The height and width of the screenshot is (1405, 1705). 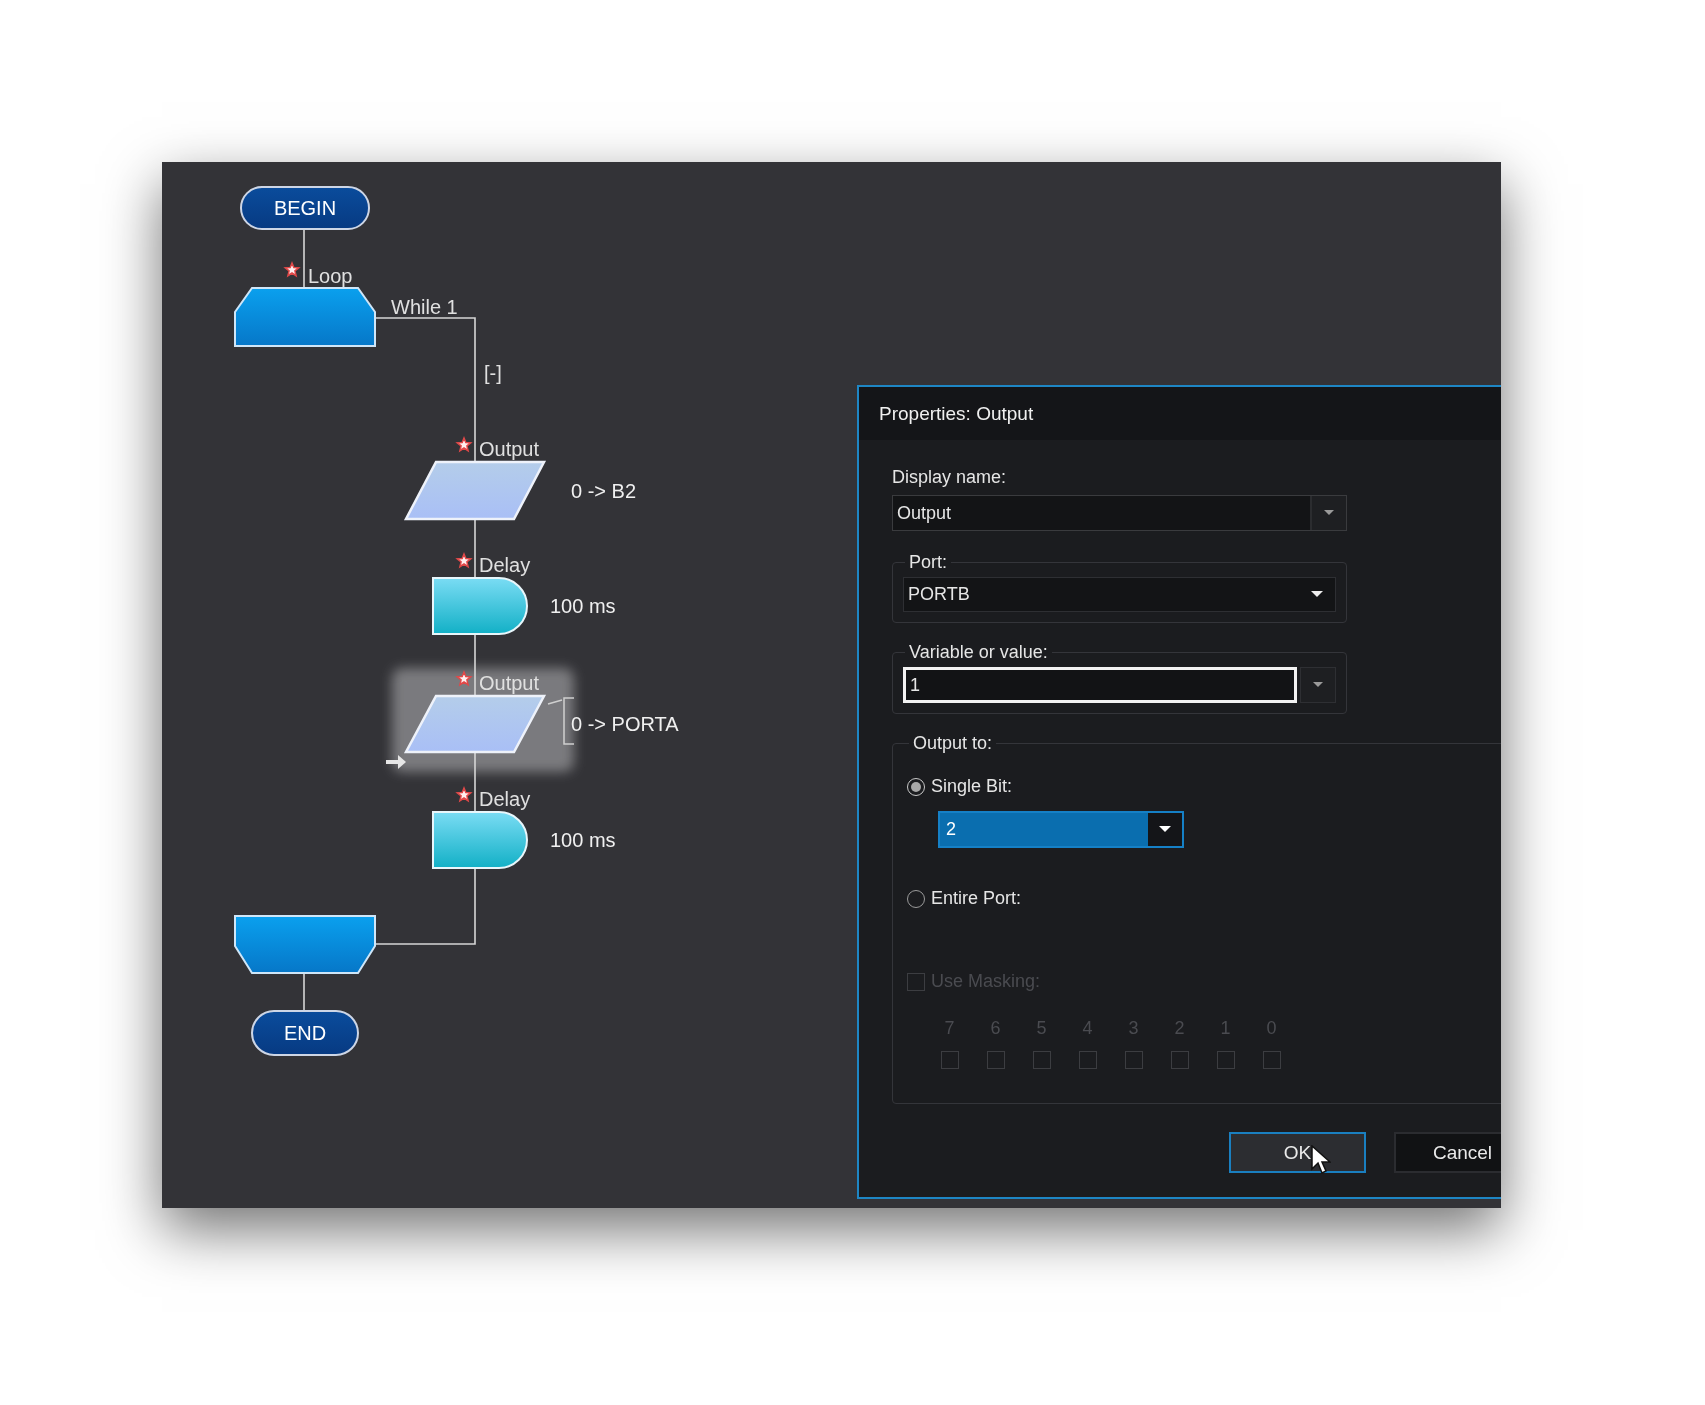 What do you see at coordinates (305, 317) in the screenshot?
I see `loop-block` at bounding box center [305, 317].